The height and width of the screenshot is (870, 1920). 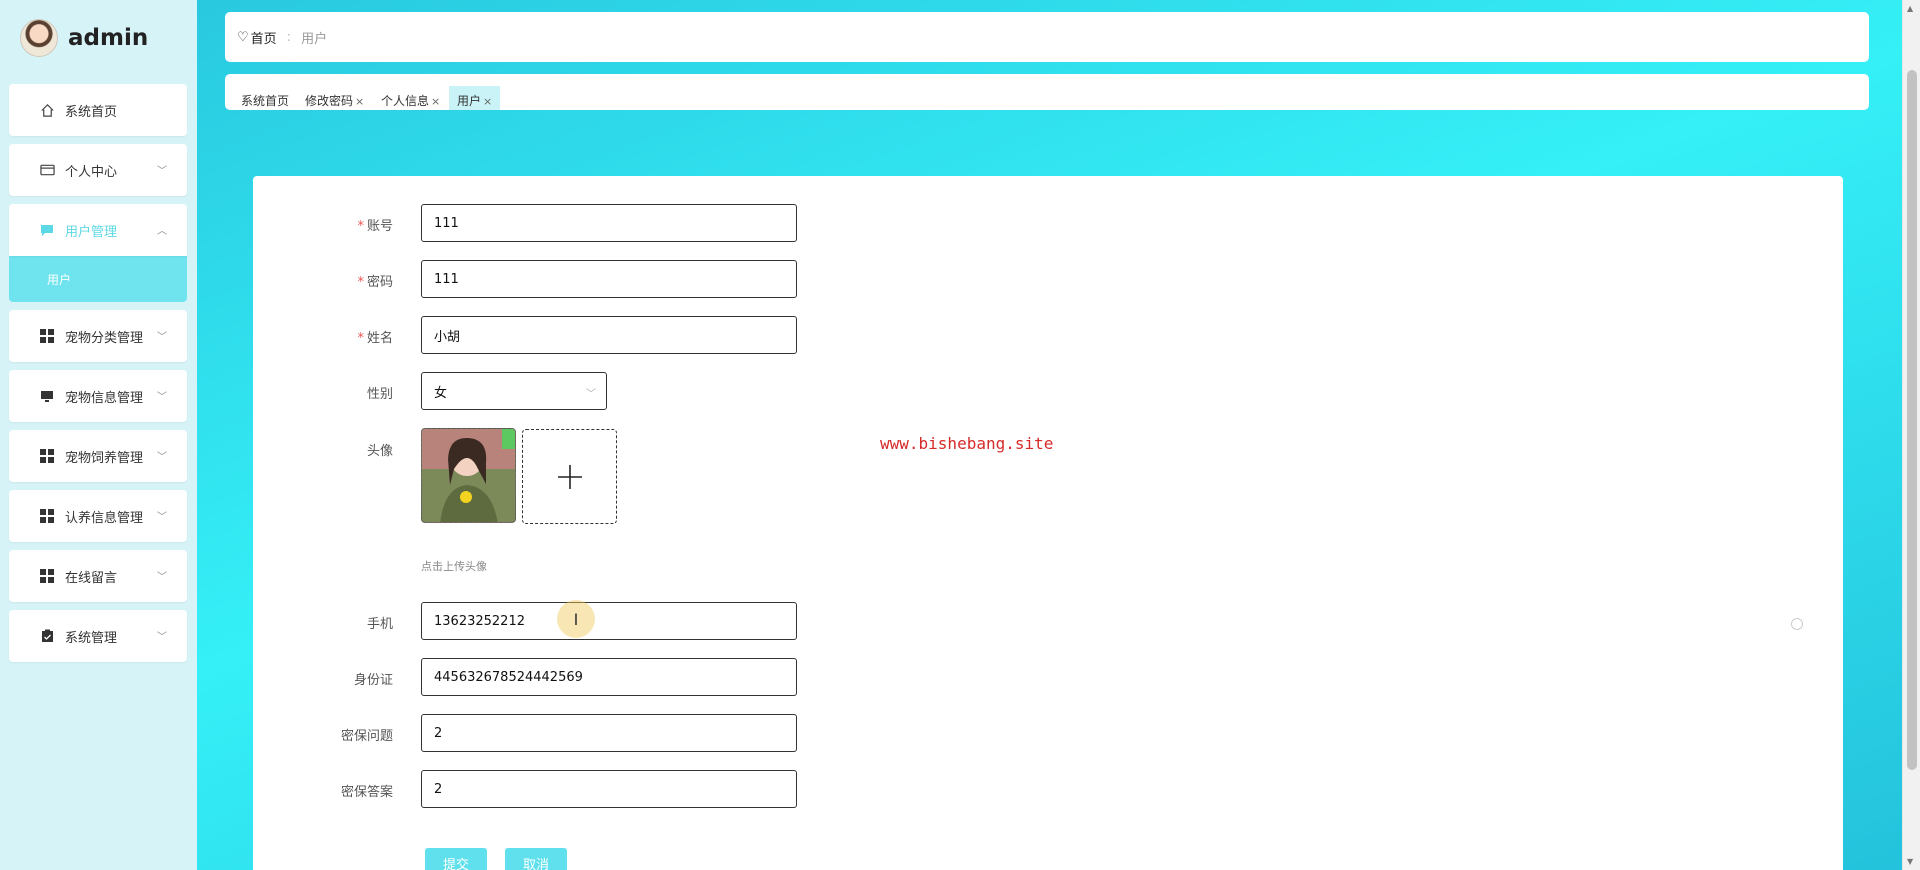 What do you see at coordinates (469, 101) in the screenshot?
I see `tab-label: 用户` at bounding box center [469, 101].